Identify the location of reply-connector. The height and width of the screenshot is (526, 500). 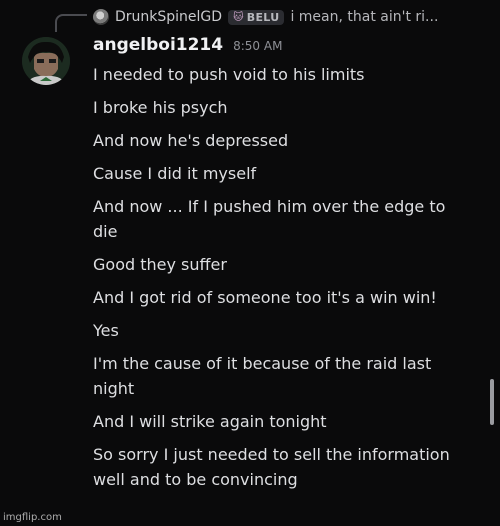
(71, 23).